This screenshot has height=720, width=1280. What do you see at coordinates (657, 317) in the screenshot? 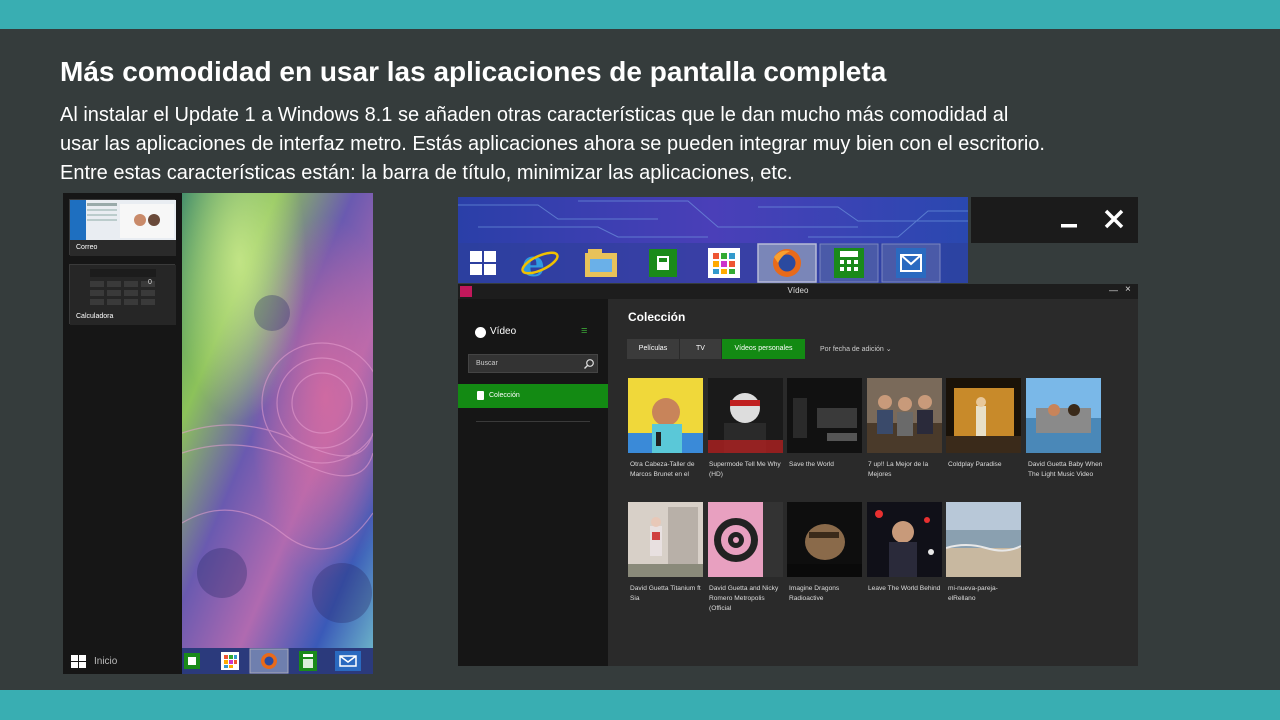
I see `page-heading: Colección` at bounding box center [657, 317].